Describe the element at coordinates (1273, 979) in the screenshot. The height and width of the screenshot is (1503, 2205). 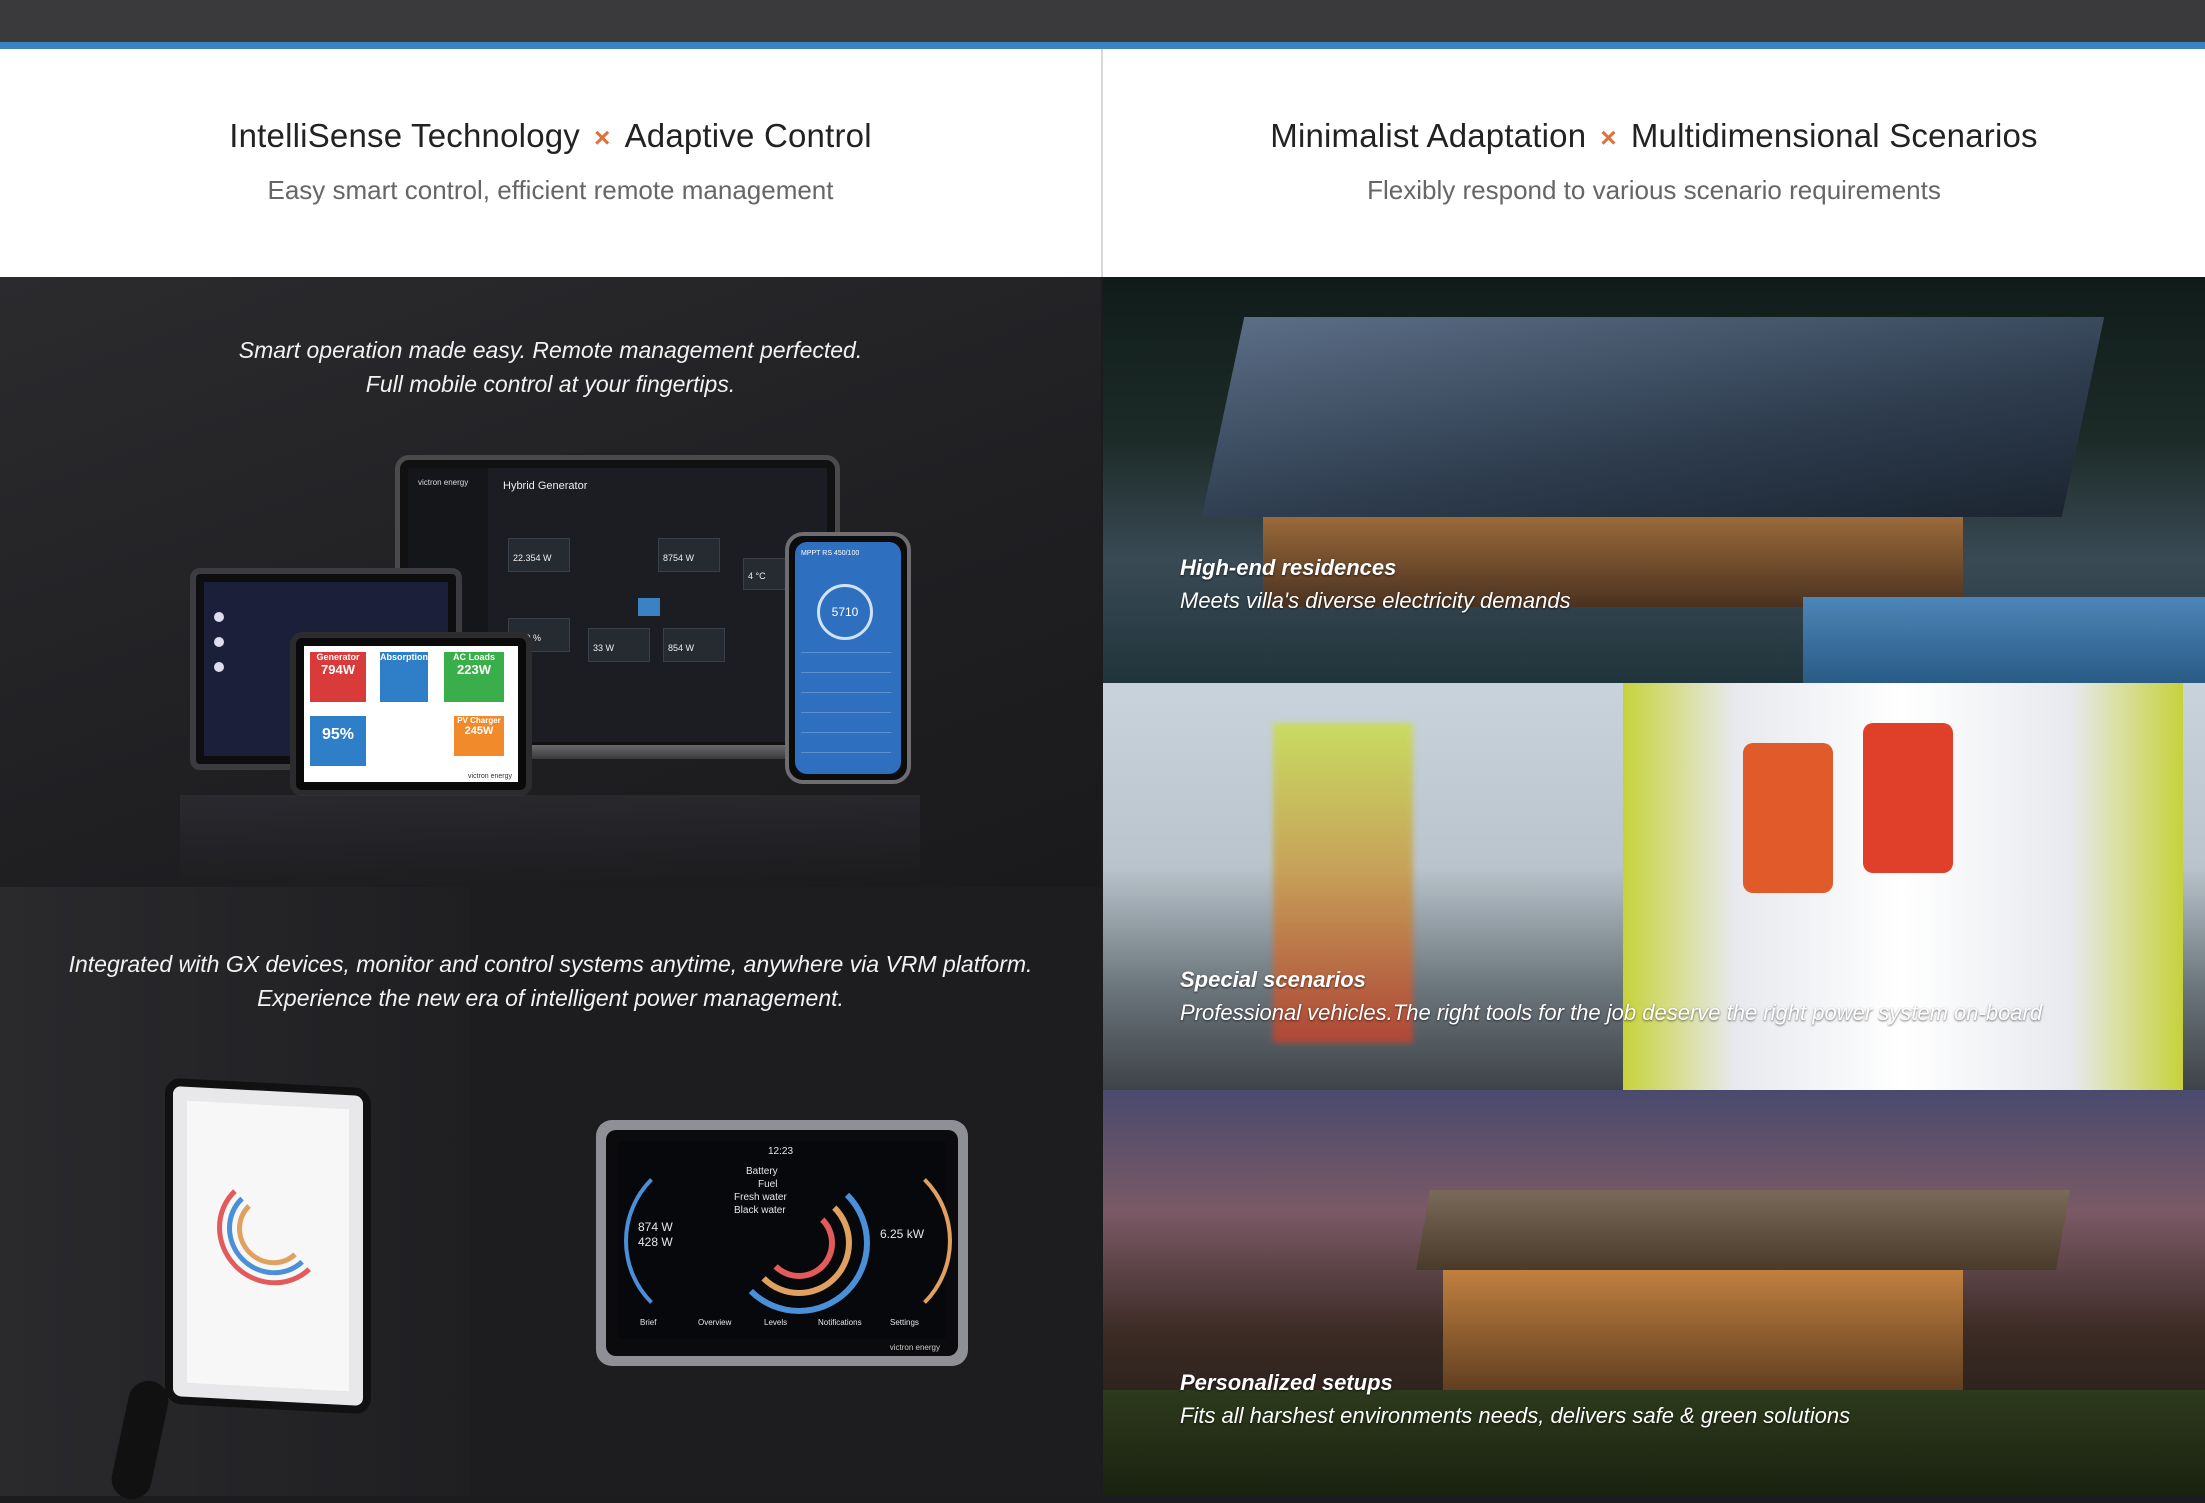
I see `scenario-title: Special scenarios` at that location.